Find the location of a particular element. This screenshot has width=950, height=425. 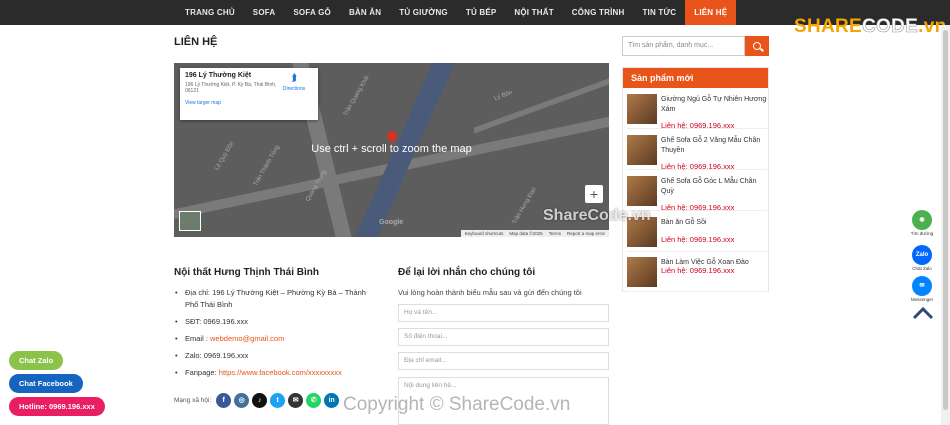

map-satellite-toggle is located at coordinates (190, 221).